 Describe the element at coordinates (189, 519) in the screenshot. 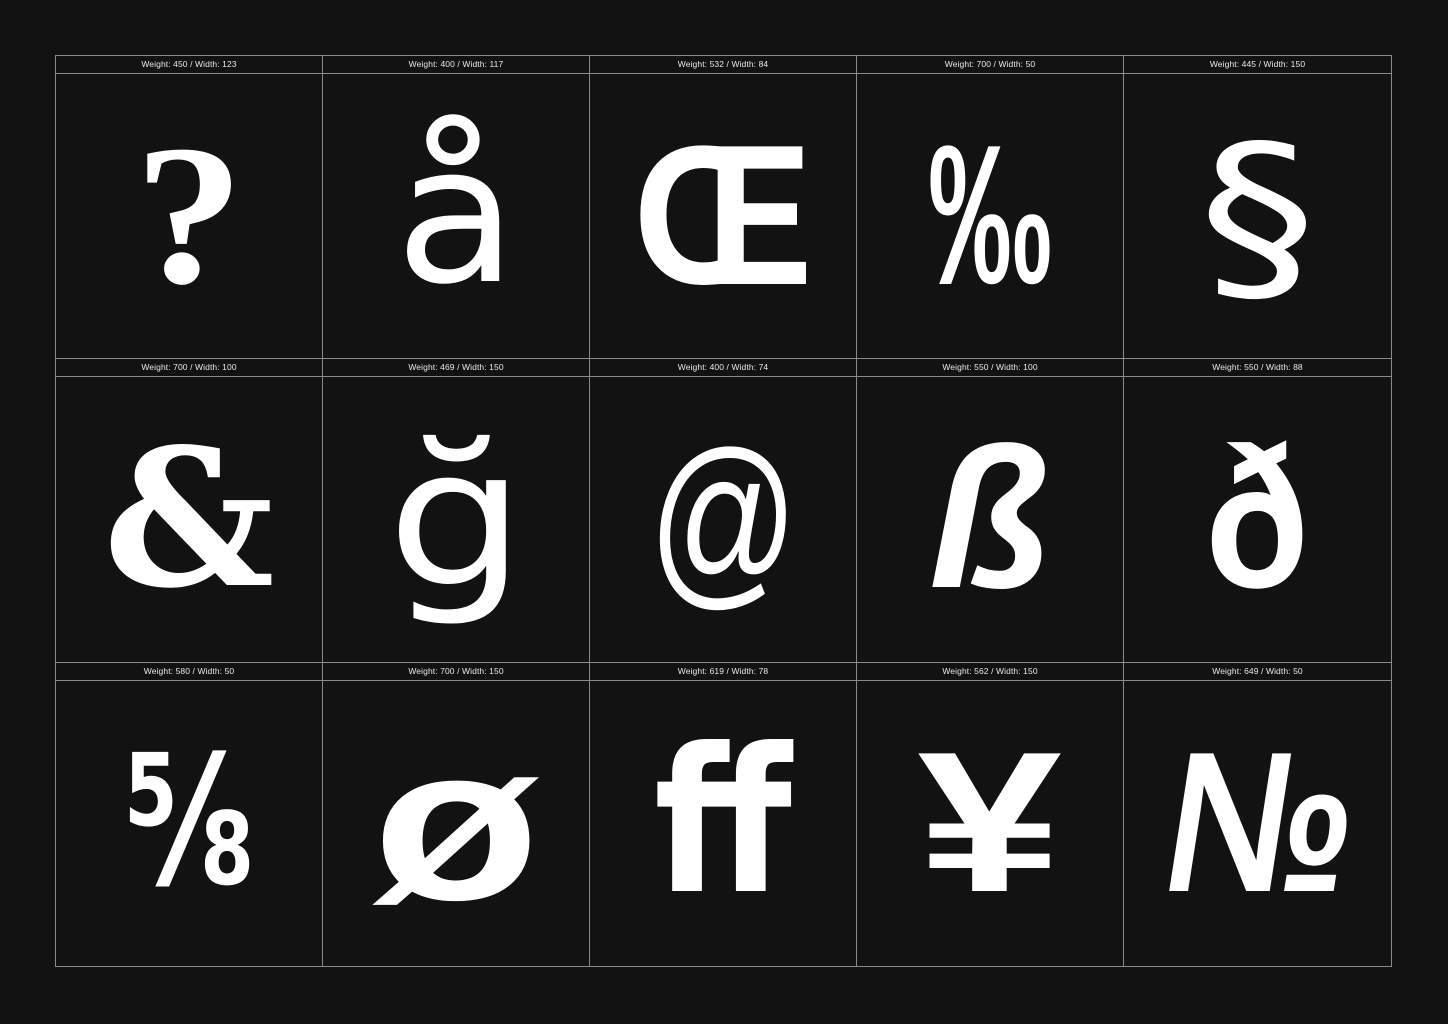

I see `specimen-glyph: &` at that location.